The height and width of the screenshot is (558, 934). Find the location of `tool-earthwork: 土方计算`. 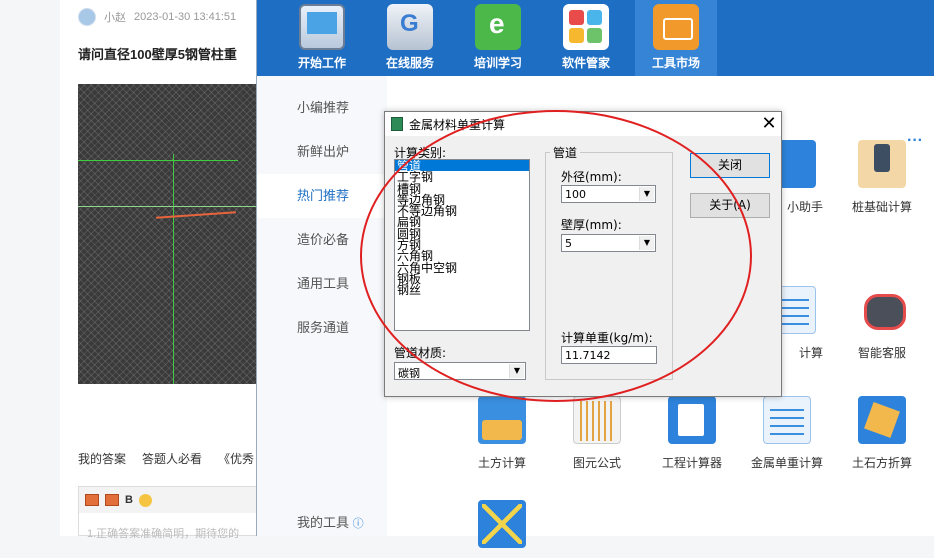

tool-earthwork: 土方计算 is located at coordinates (502, 433).